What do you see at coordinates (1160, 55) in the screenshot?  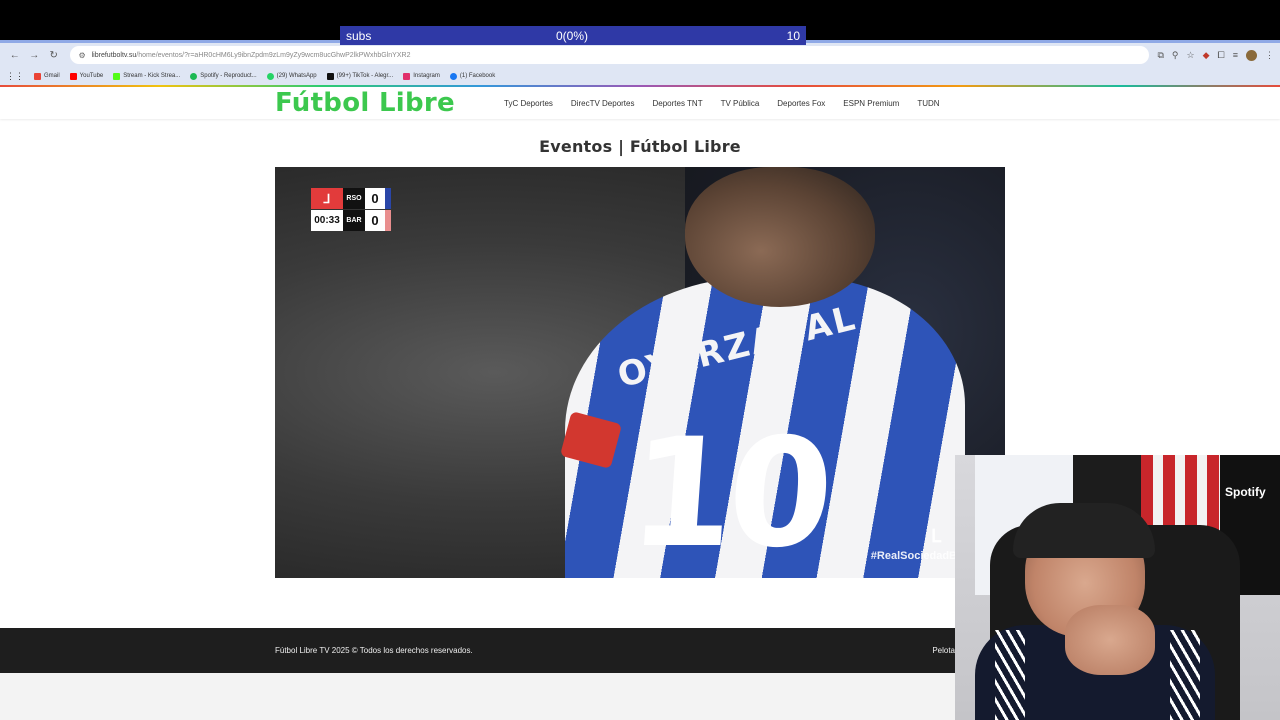 I see `translate-icon: ⧉` at bounding box center [1160, 55].